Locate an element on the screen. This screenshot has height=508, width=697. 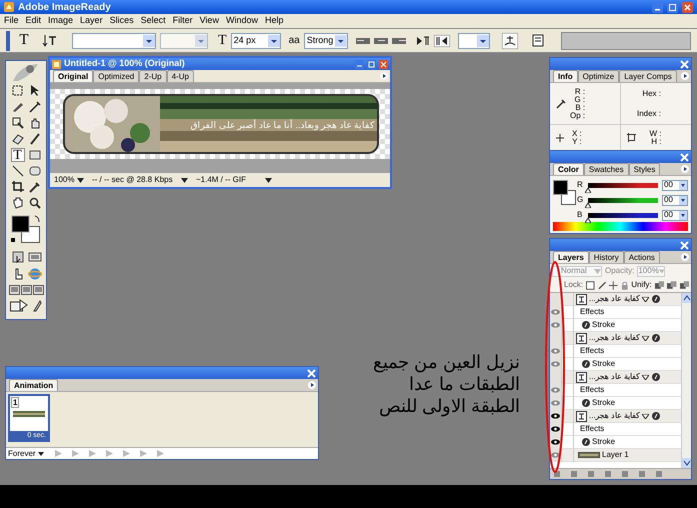
file-size-dropdown: ~1.4M / -- GIF is located at coordinates (234, 180).